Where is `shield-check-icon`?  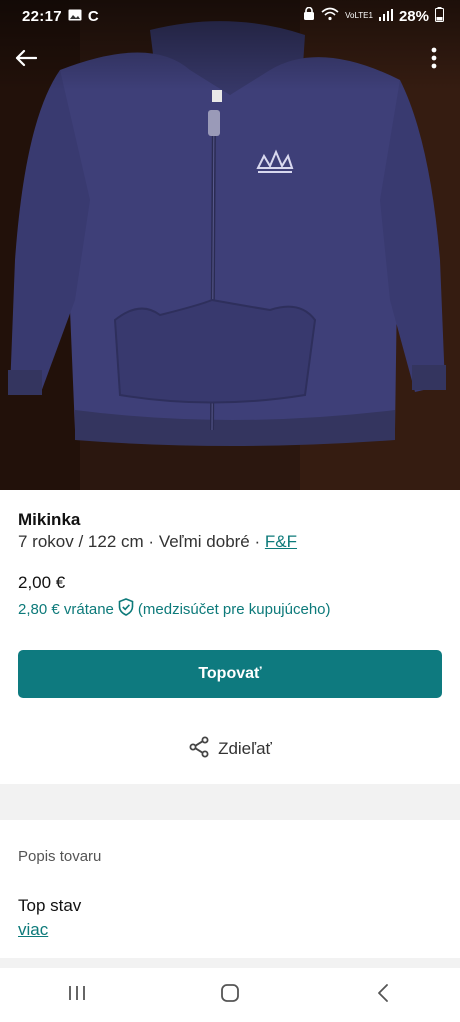
shield-check-icon is located at coordinates (126, 609).